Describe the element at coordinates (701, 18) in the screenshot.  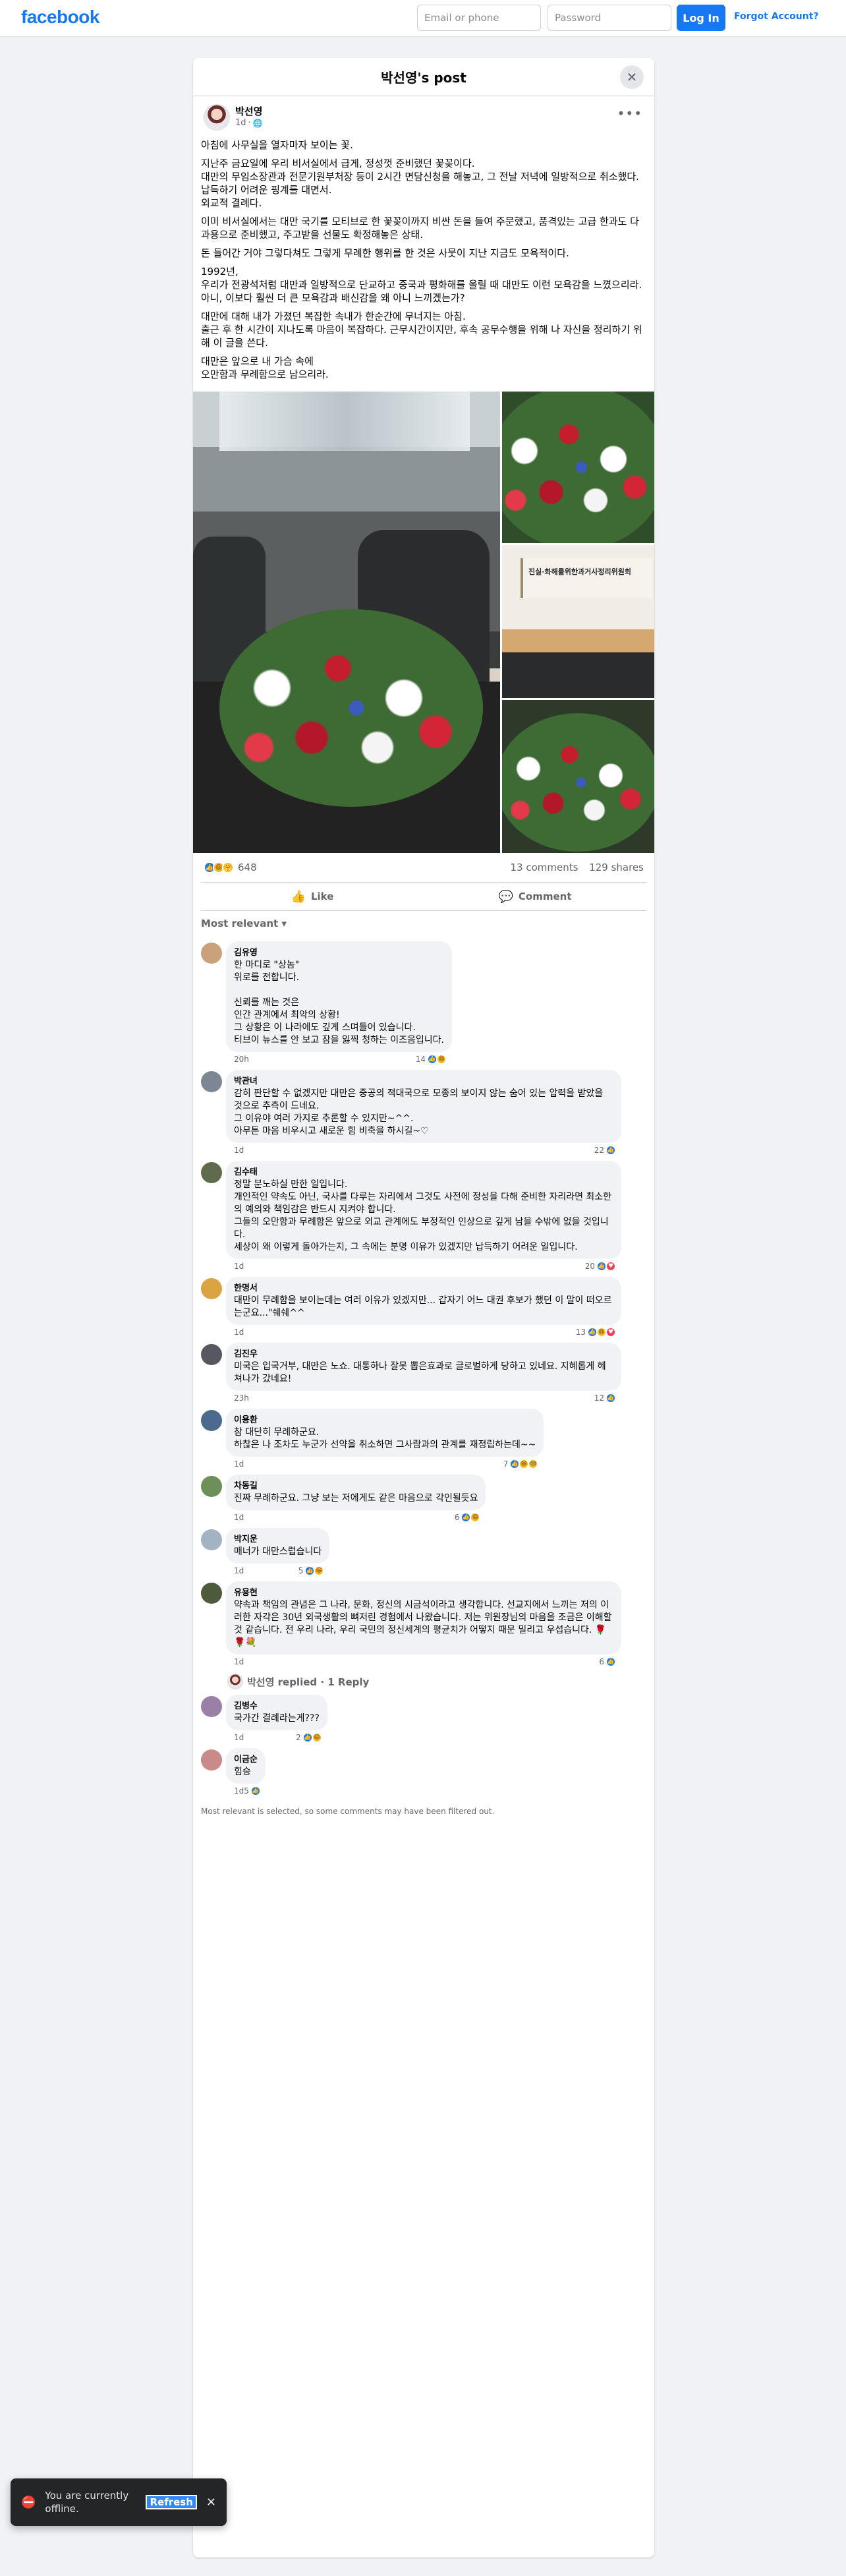
I see `login-button: Log In` at that location.